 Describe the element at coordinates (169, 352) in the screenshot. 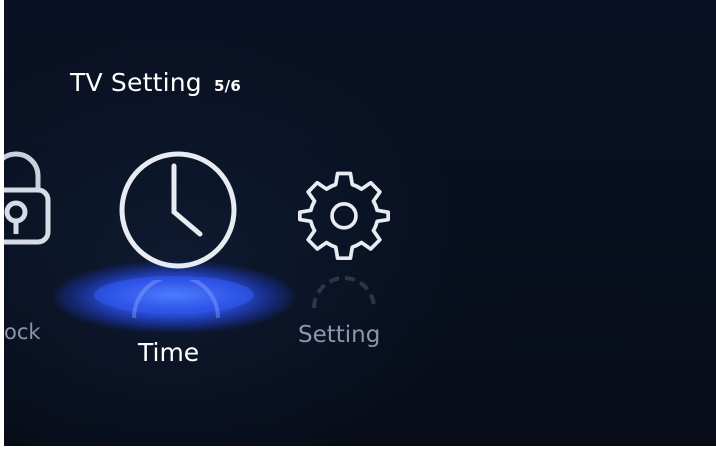

I see `menu-item-time-label: Time` at that location.